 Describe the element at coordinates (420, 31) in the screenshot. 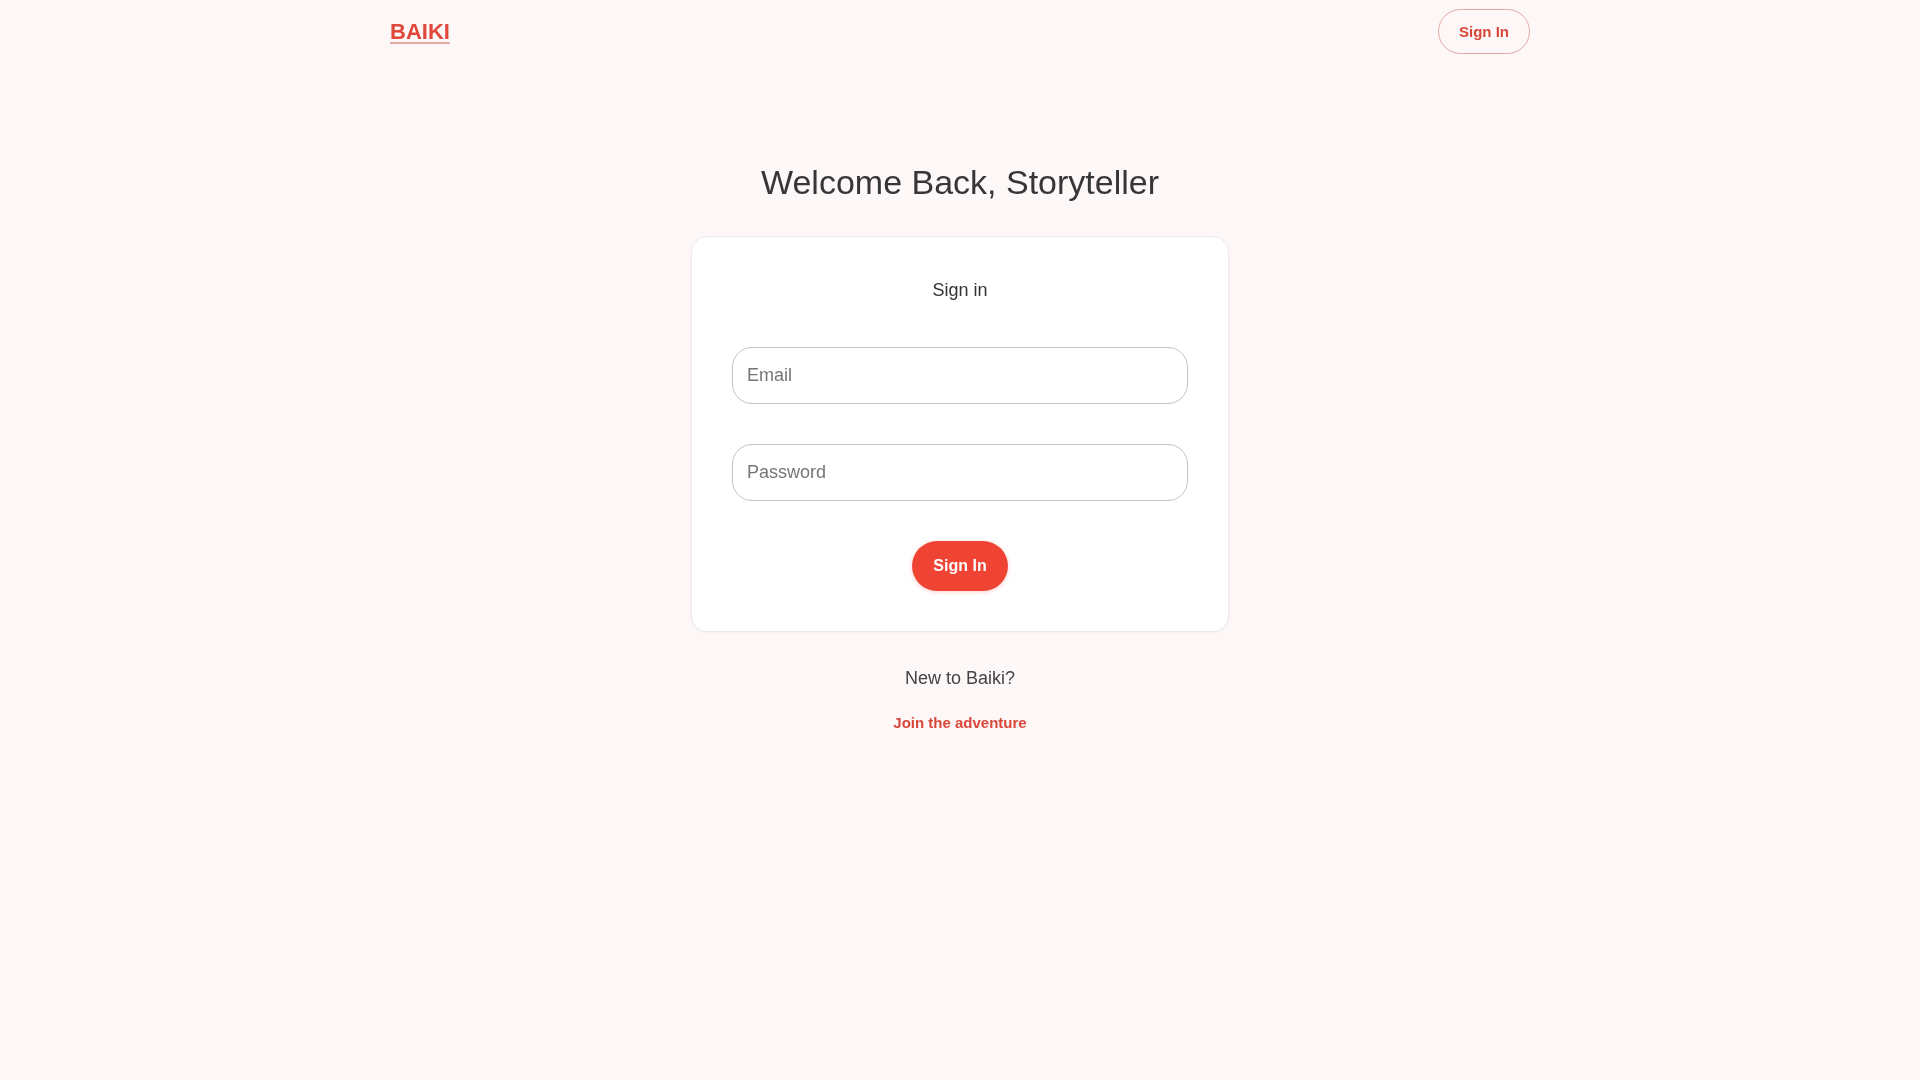

I see `logo-link: BAIKI` at that location.